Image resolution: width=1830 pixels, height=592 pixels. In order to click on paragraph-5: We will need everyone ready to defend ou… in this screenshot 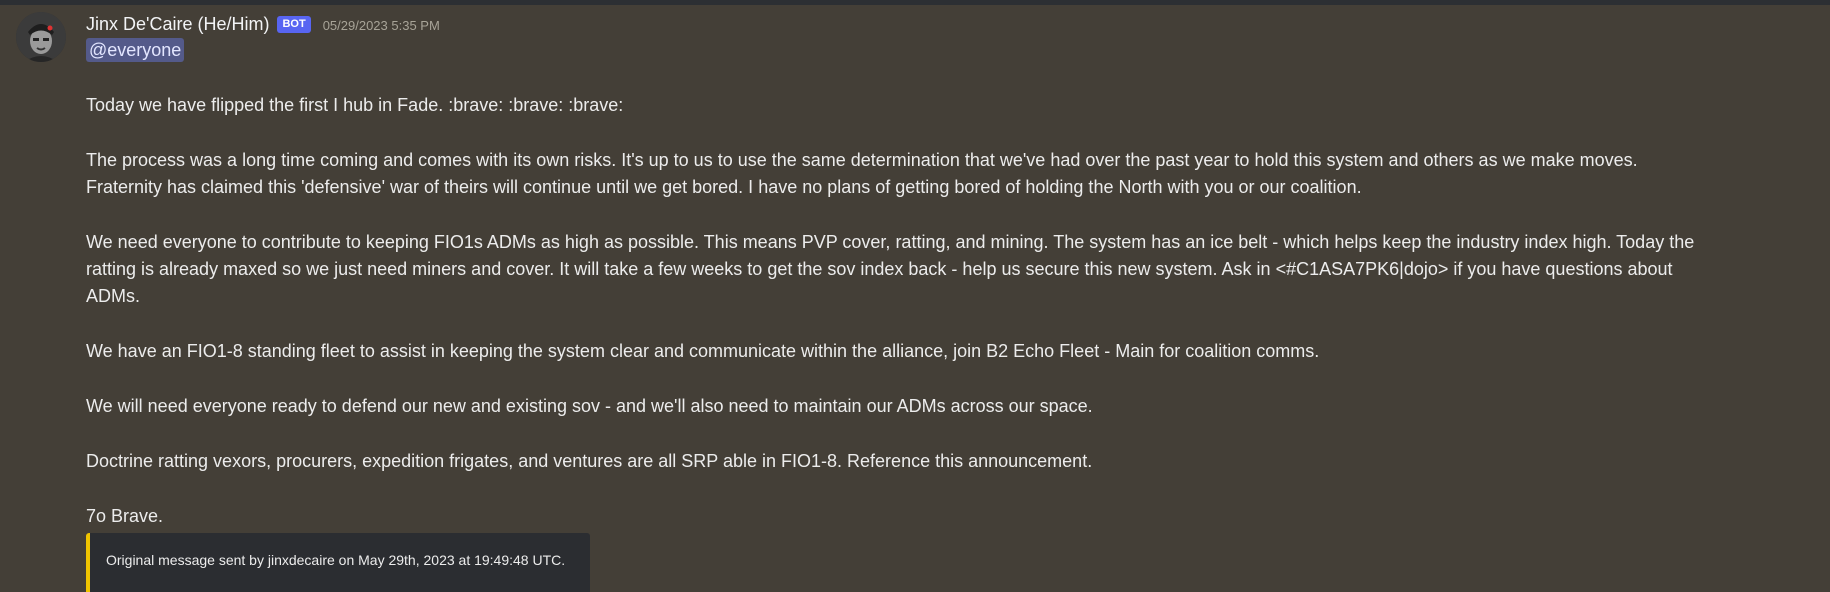, I will do `click(951, 406)`.